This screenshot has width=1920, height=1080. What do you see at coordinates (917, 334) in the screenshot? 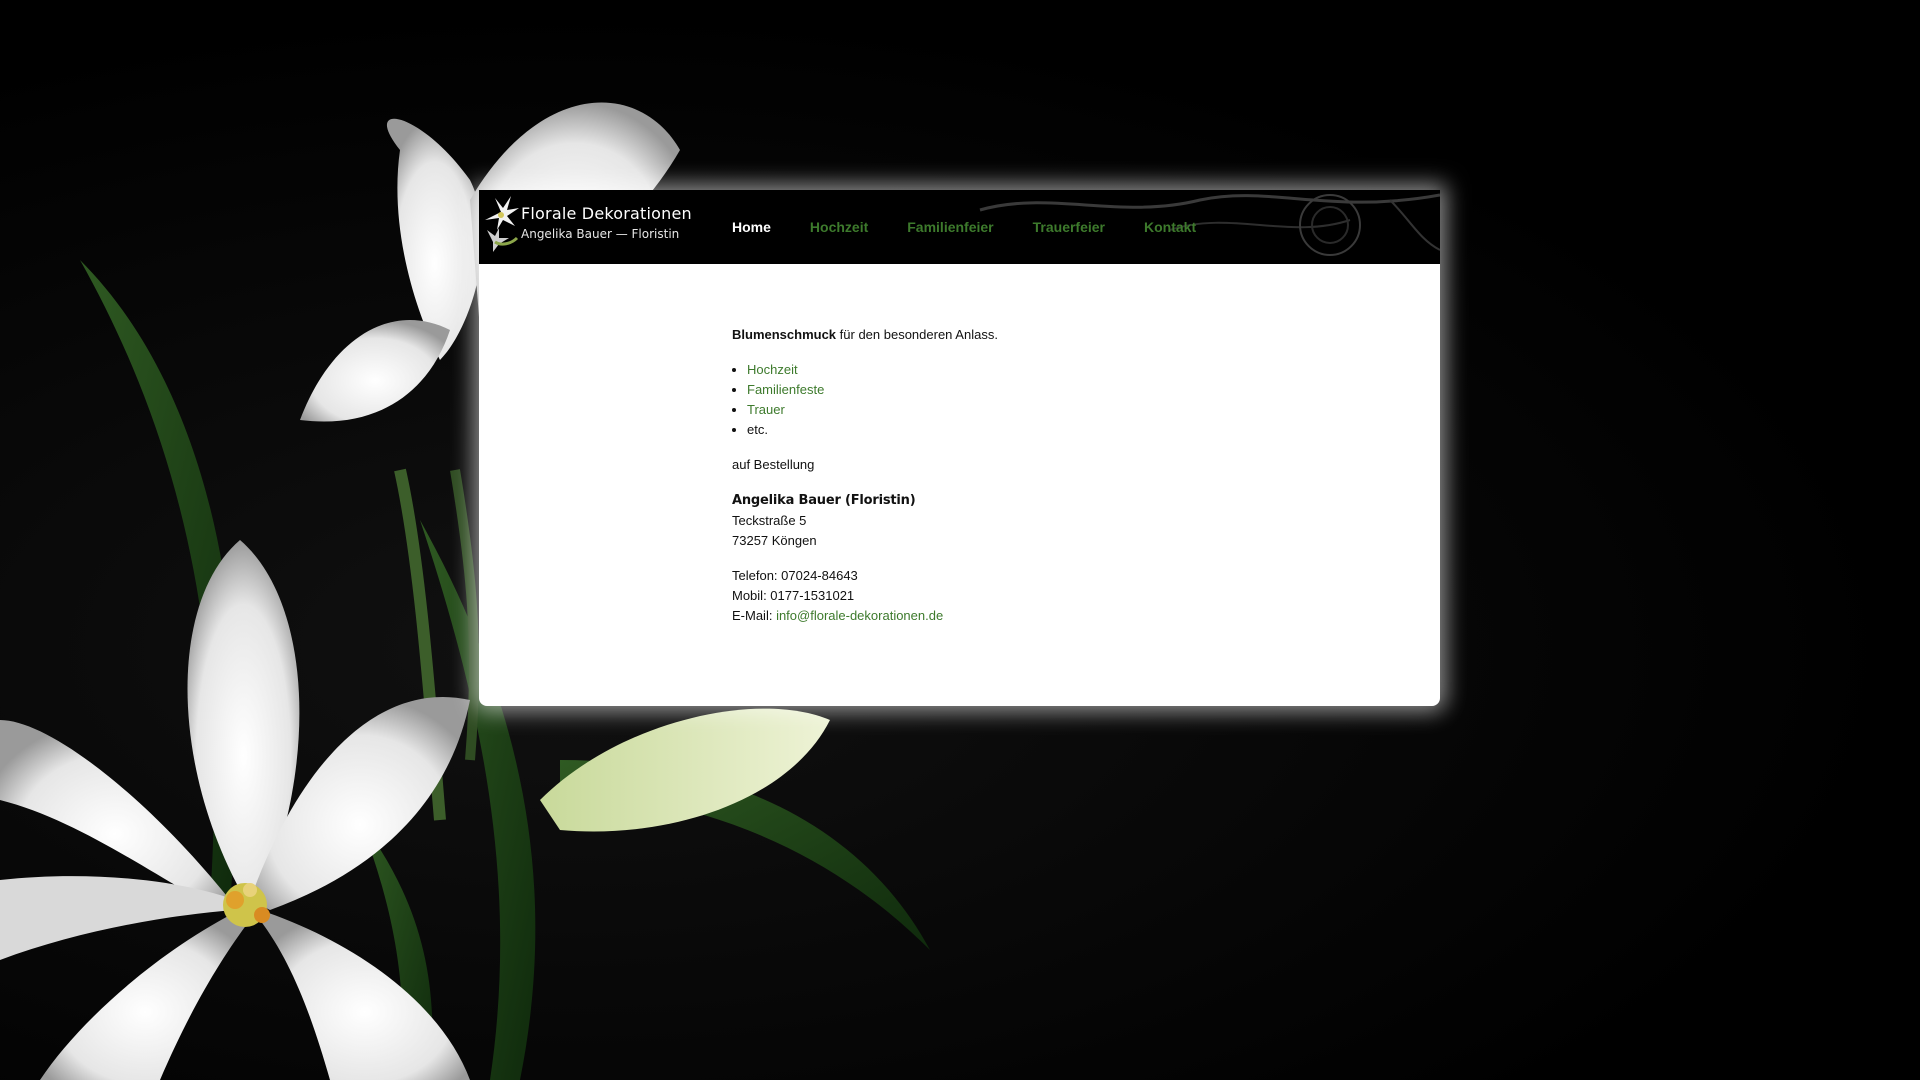
I see `intro-text: für den besonderen Anlass.` at bounding box center [917, 334].